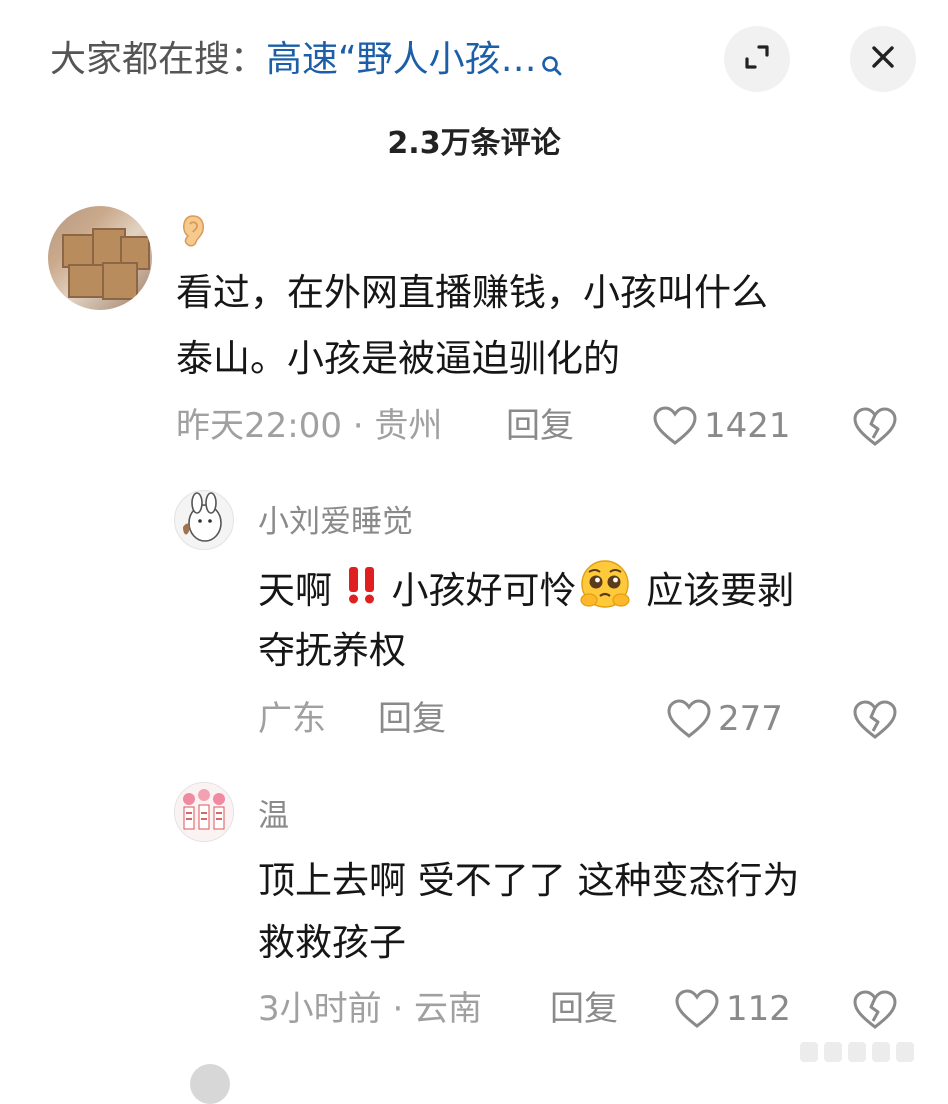 The width and height of the screenshot is (948, 1104). I want to click on comment-text-line: 看过，在外网直播赚钱，小孩叫什么, so click(472, 292).